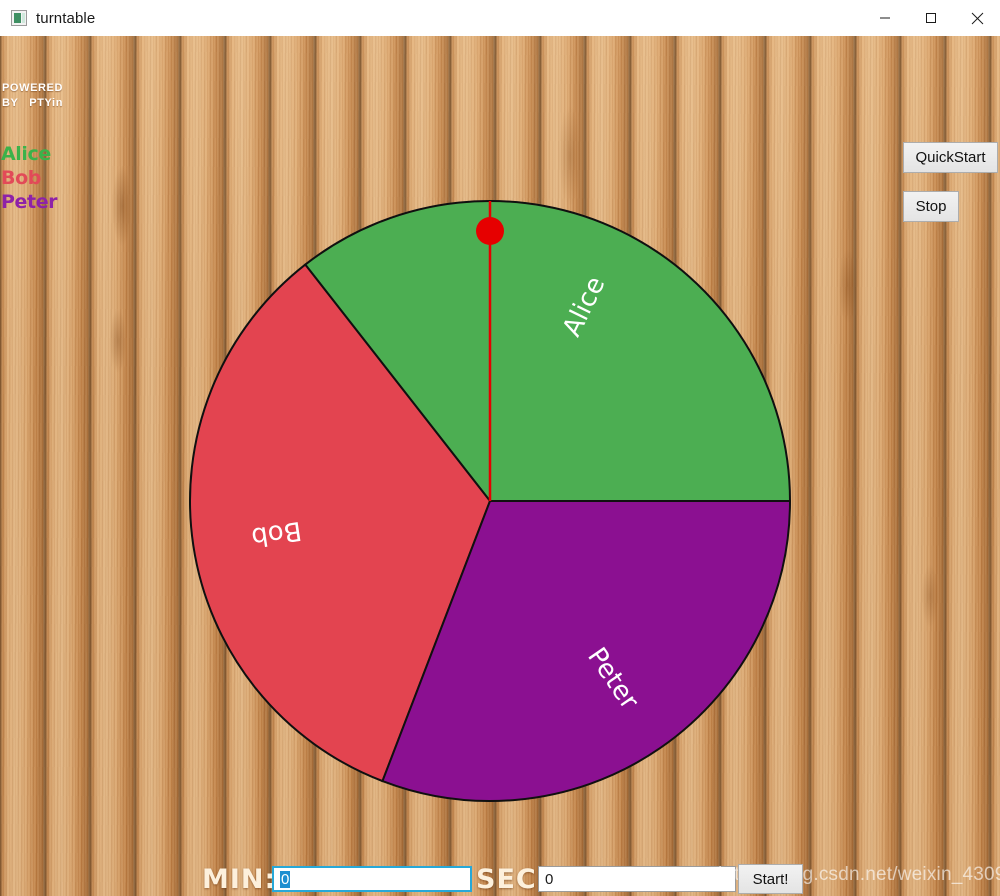 The image size is (1000, 896). Describe the element at coordinates (950, 157) in the screenshot. I see `quickstart-button: QuickStart` at that location.